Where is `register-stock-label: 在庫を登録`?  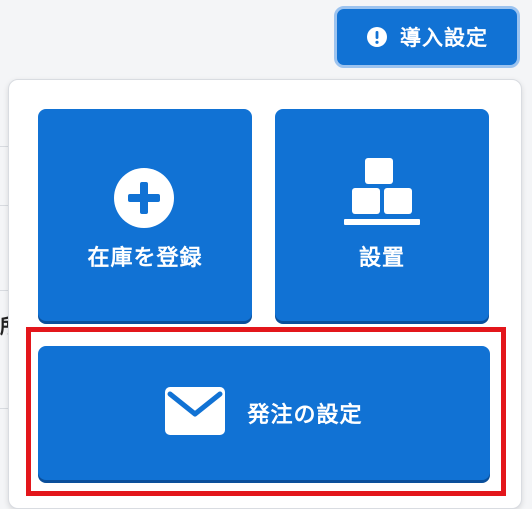
register-stock-label: 在庫を登録 is located at coordinates (145, 258).